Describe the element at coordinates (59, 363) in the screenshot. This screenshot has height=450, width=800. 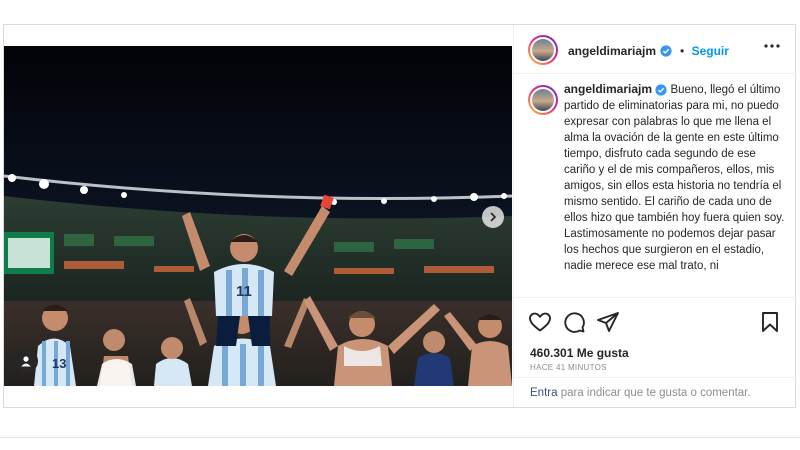
I see `jersey-number: 13` at that location.